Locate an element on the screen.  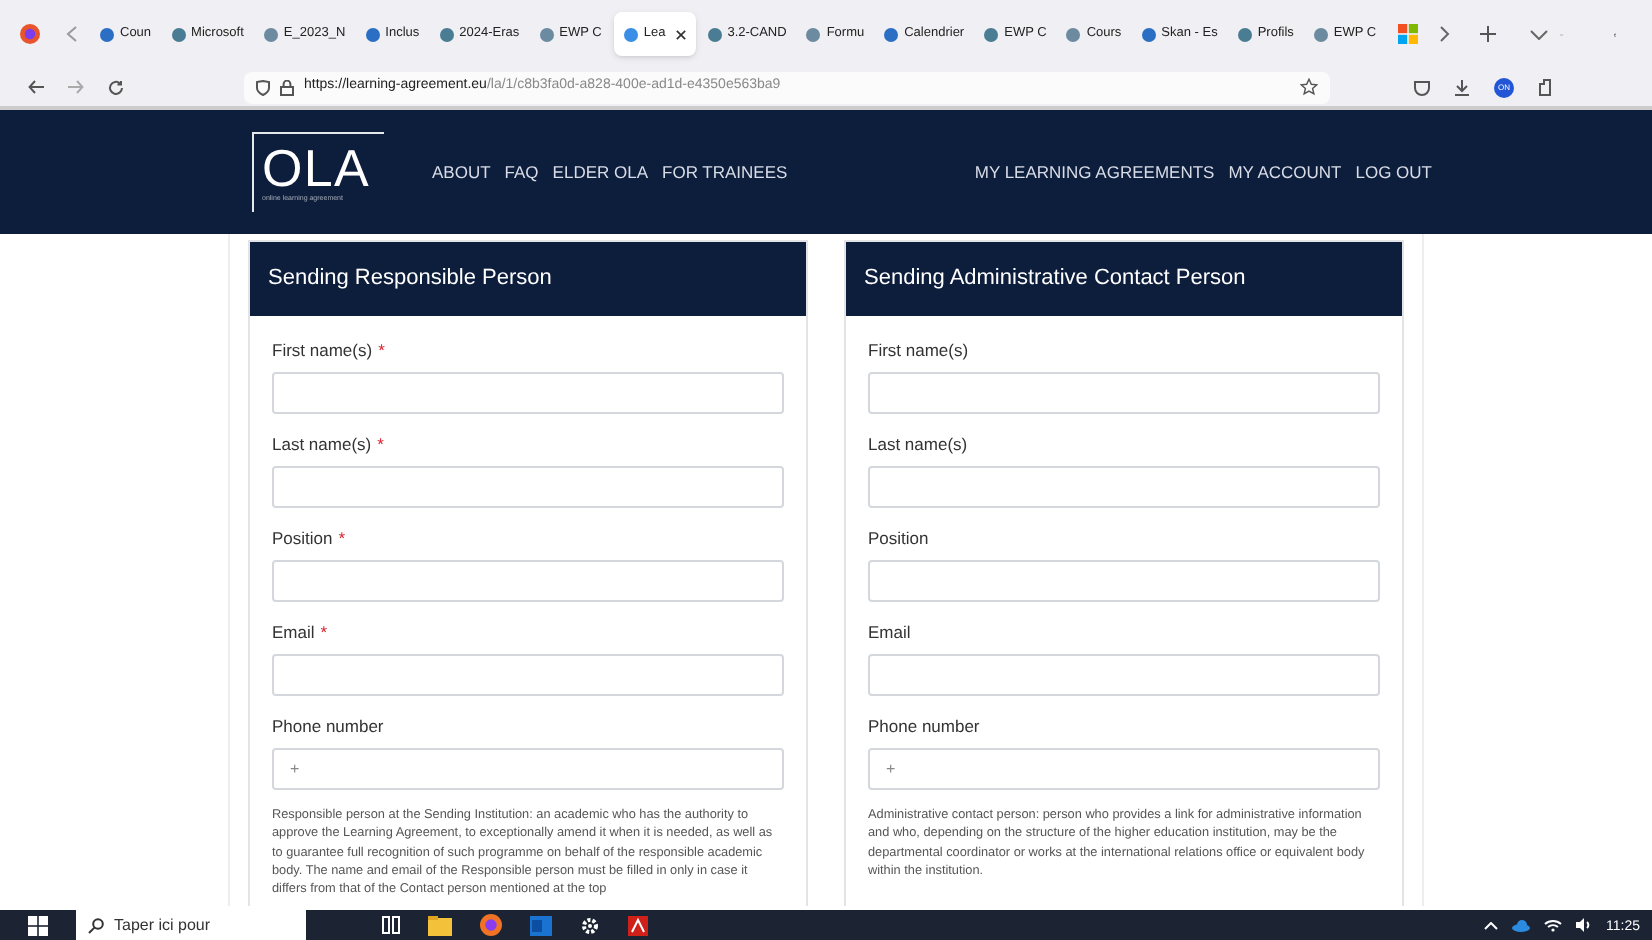
lock-icon is located at coordinates (287, 87).